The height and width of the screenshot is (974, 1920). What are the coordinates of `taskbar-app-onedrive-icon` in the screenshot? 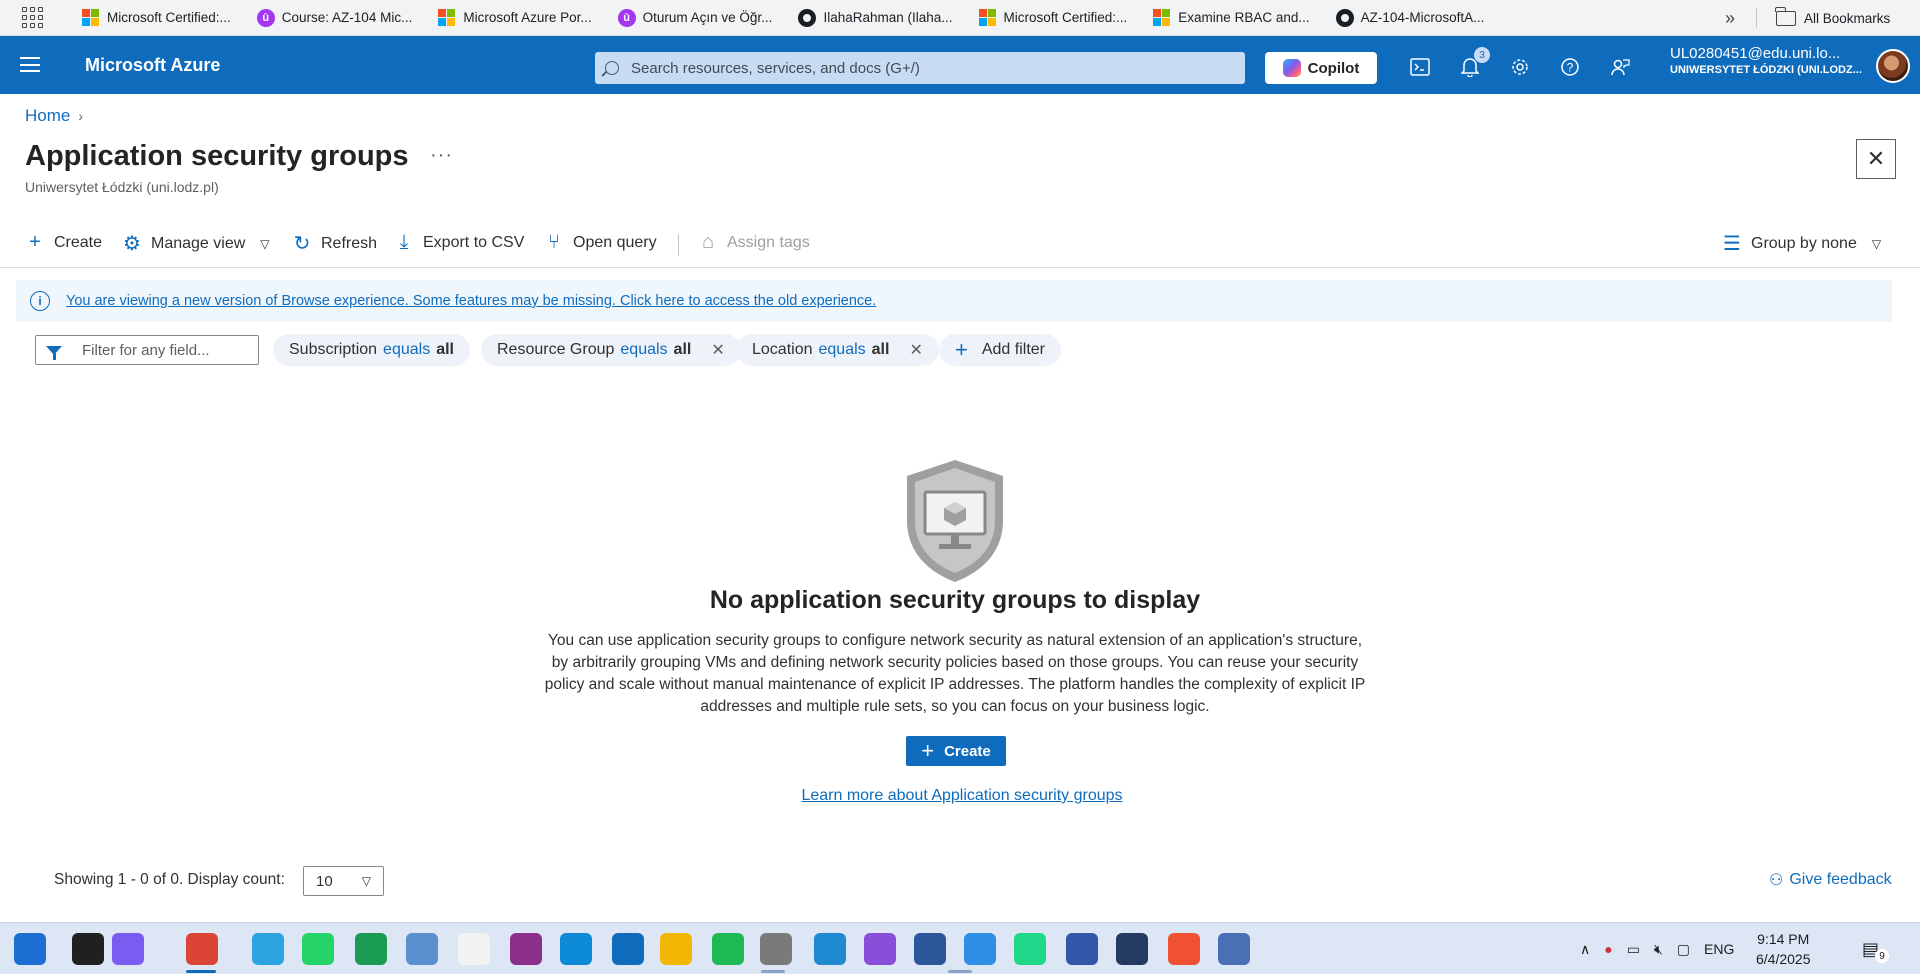 It's located at (980, 949).